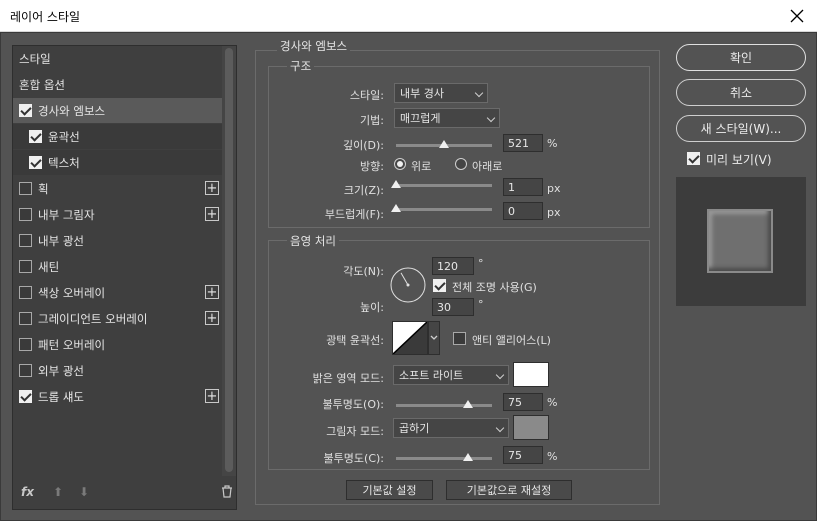 The image size is (817, 521). I want to click on technique-select: 매끄럽게, so click(447, 118).